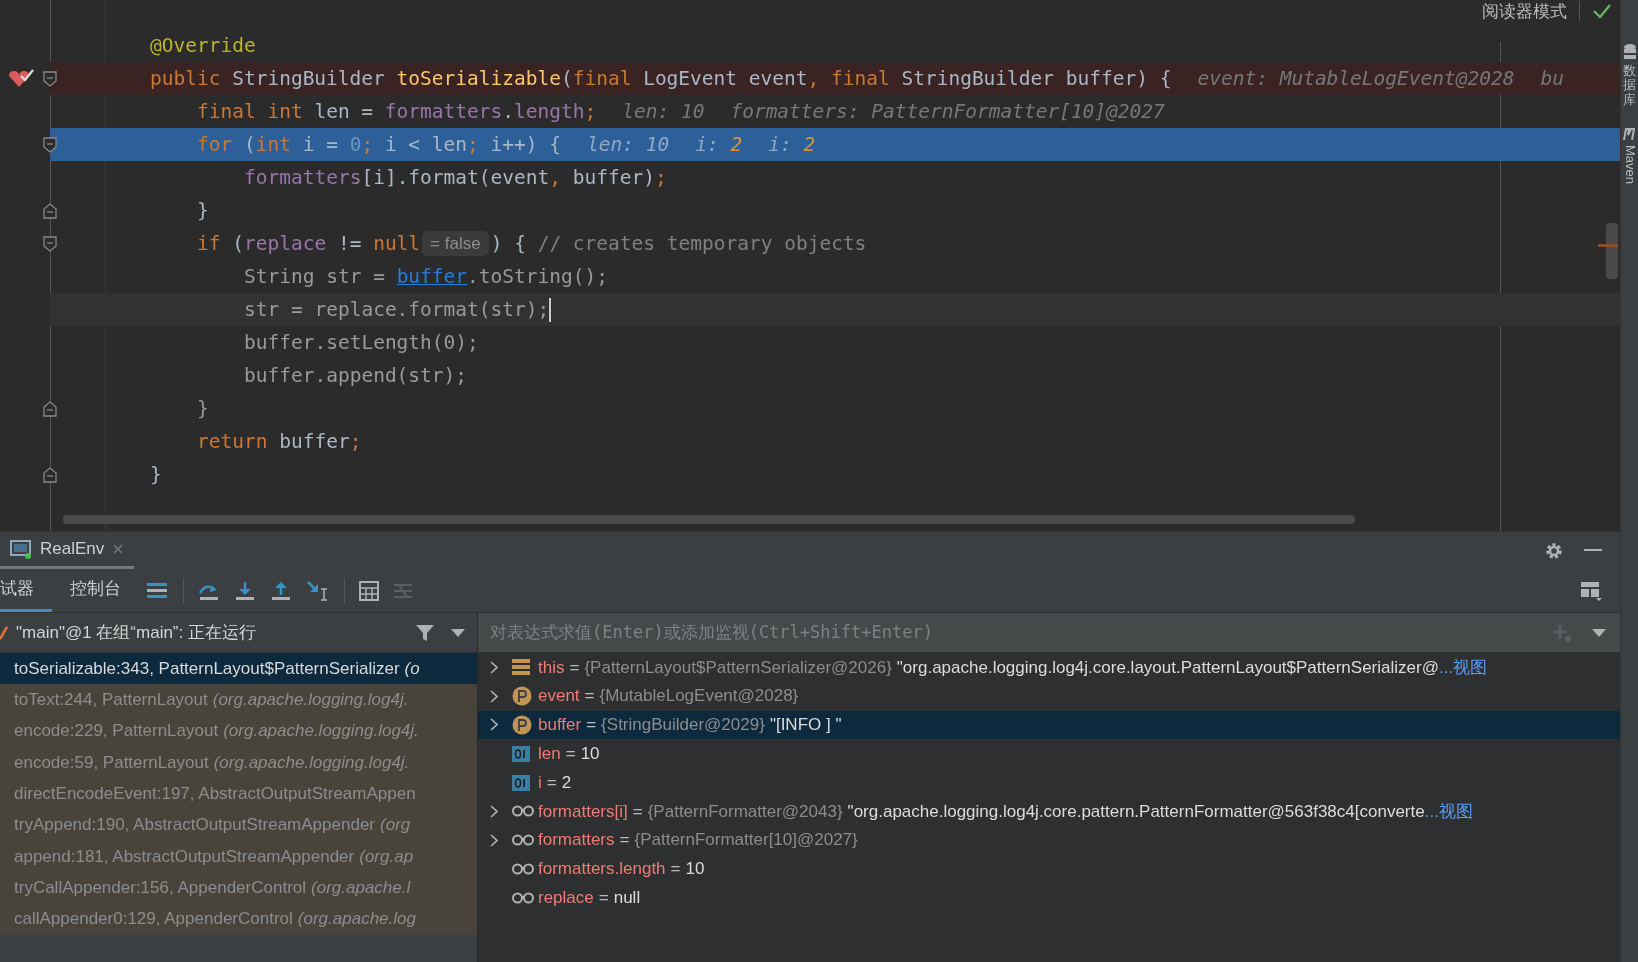  What do you see at coordinates (238, 669) in the screenshot?
I see `stack-frame: toSerializable:343, PatternLayout$PatternSerializer (o` at bounding box center [238, 669].